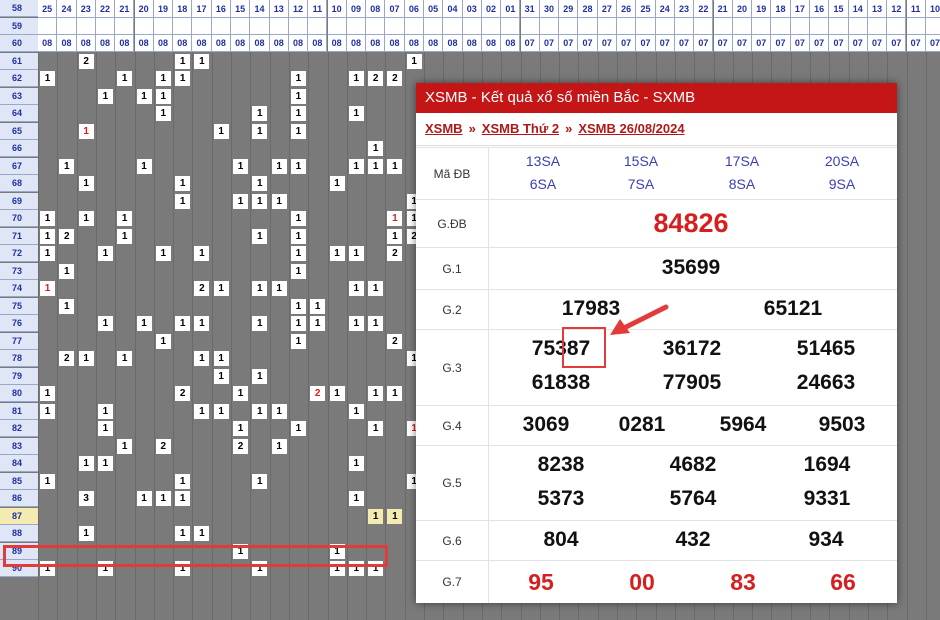 The width and height of the screenshot is (940, 620). I want to click on grid-row-label: 71, so click(19, 236).